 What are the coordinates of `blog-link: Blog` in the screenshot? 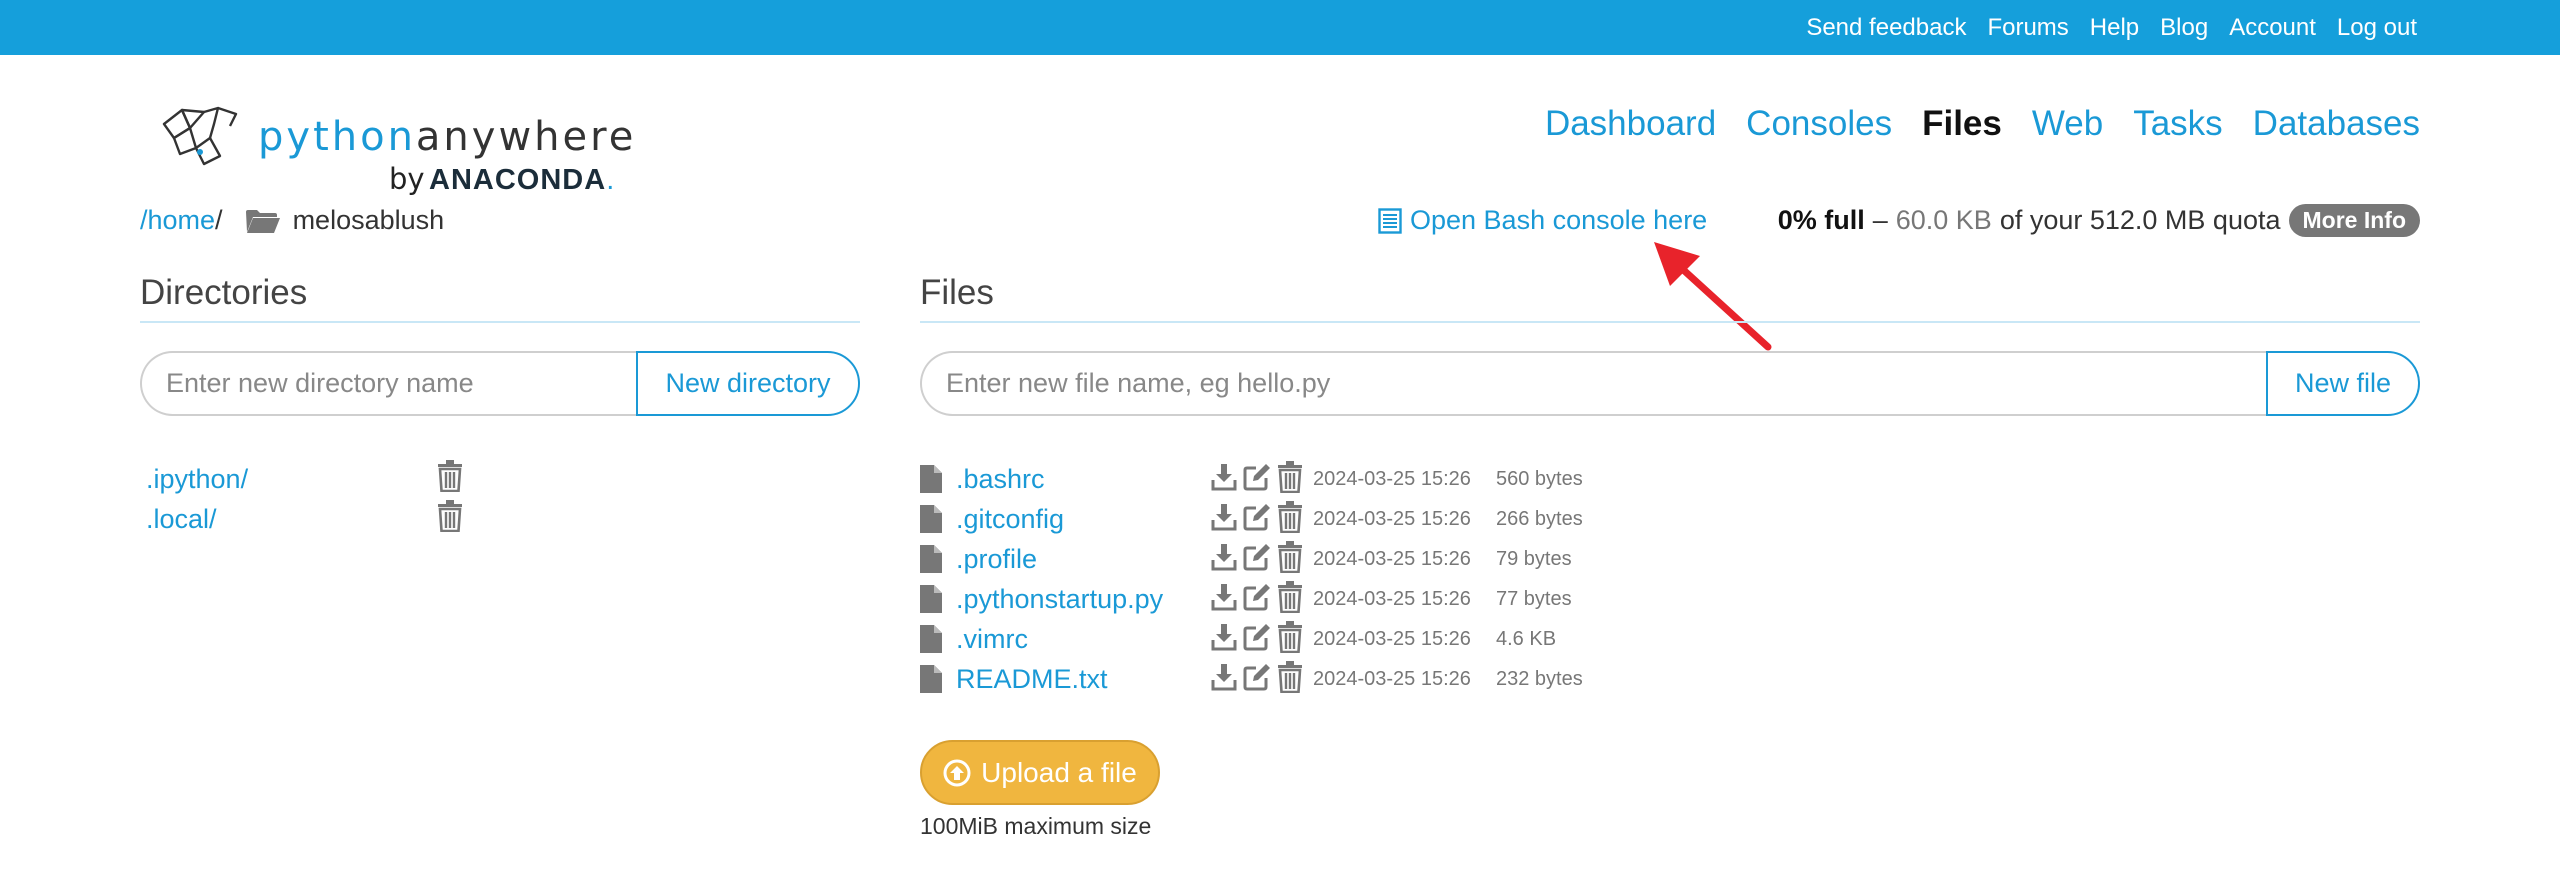 It's located at (2184, 28).